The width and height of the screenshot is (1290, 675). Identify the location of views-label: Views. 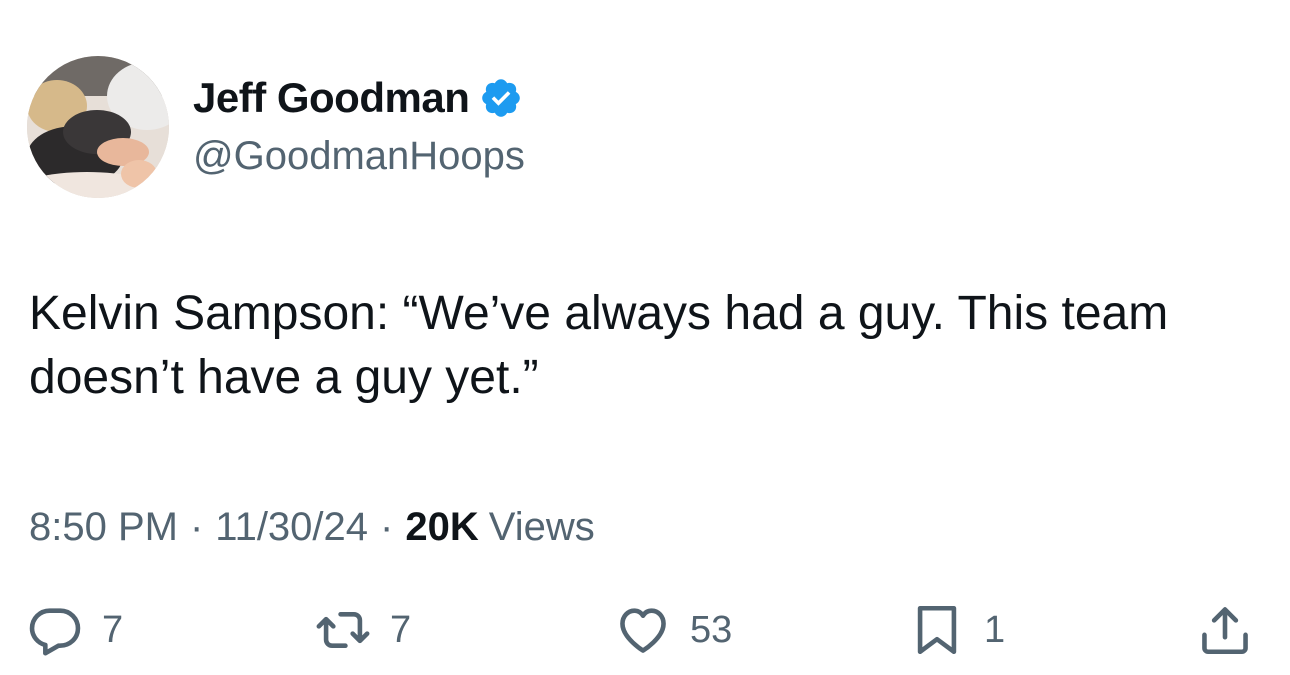
(541, 526).